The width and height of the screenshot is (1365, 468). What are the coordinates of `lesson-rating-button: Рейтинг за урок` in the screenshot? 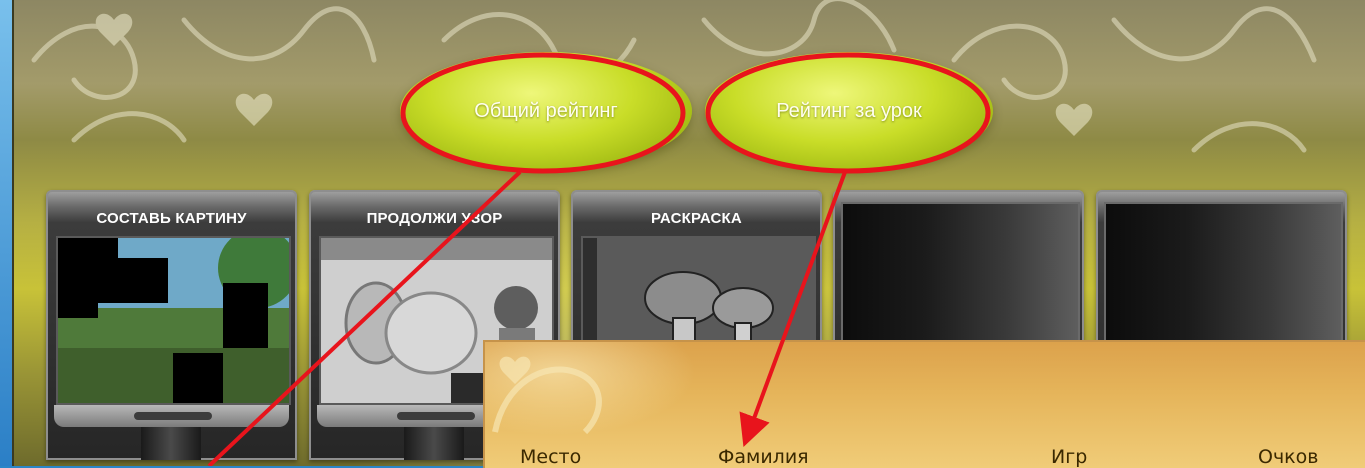 It's located at (849, 111).